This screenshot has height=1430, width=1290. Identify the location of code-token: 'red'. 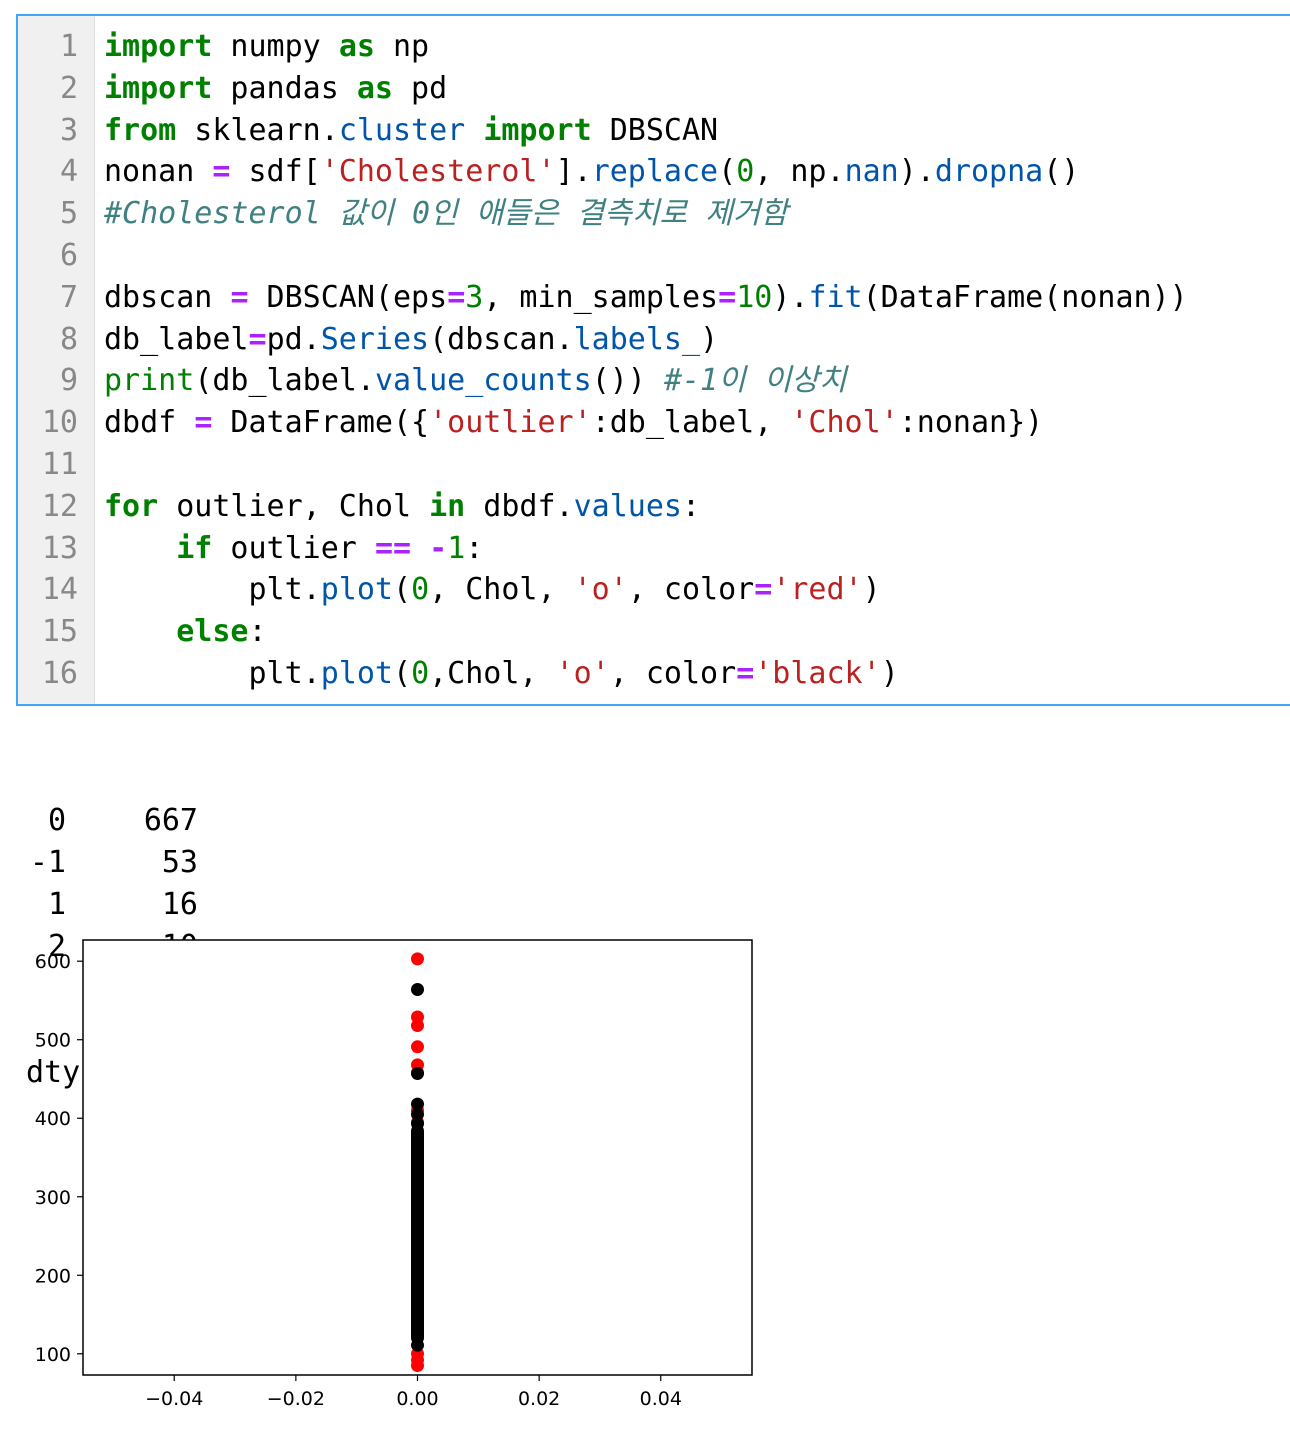
(817, 590).